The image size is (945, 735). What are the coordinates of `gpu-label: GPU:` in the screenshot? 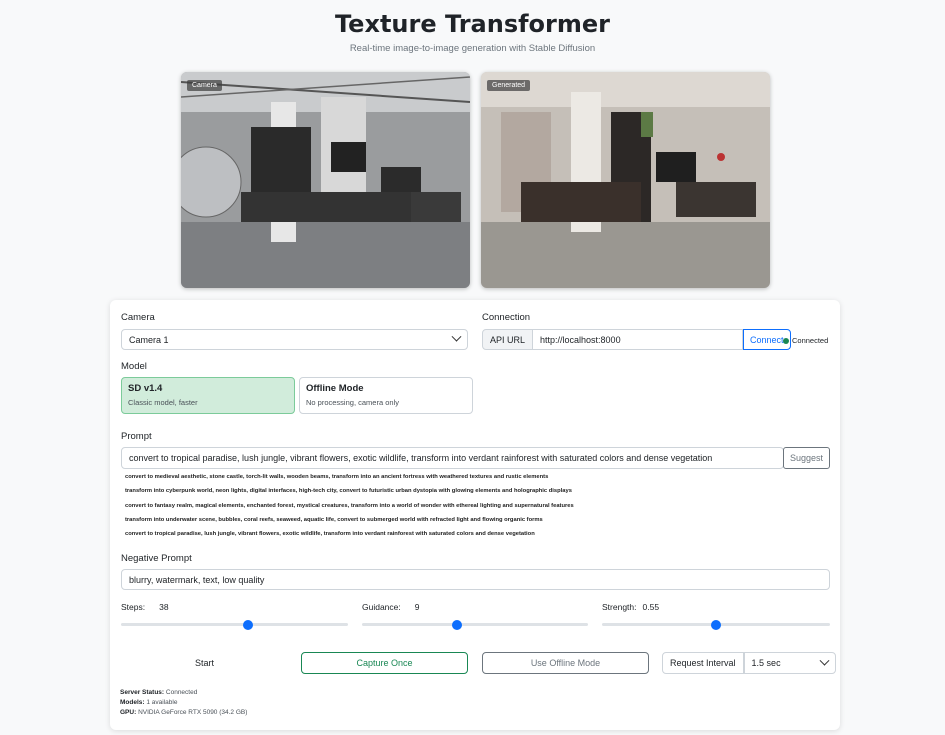 It's located at (128, 712).